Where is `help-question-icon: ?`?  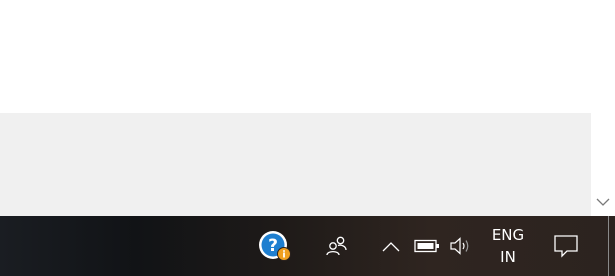 help-question-icon: ? is located at coordinates (275, 246).